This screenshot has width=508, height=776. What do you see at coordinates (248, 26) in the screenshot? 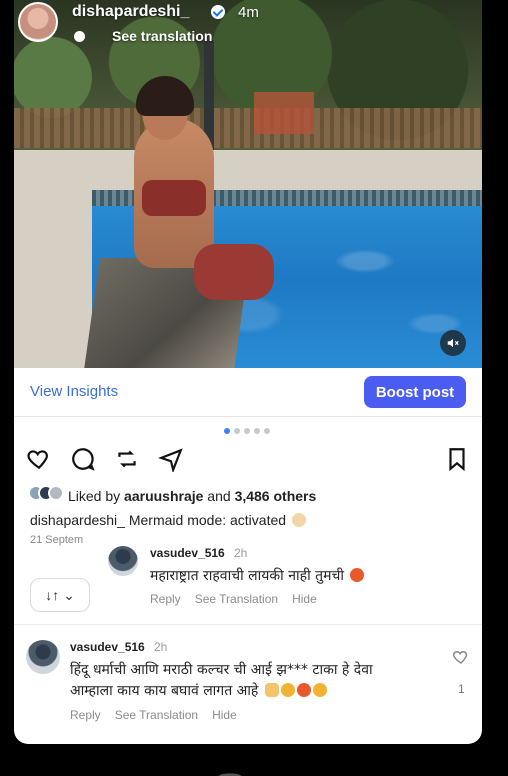
I see `post-header: dishapardeshi_ 4m See translation` at bounding box center [248, 26].